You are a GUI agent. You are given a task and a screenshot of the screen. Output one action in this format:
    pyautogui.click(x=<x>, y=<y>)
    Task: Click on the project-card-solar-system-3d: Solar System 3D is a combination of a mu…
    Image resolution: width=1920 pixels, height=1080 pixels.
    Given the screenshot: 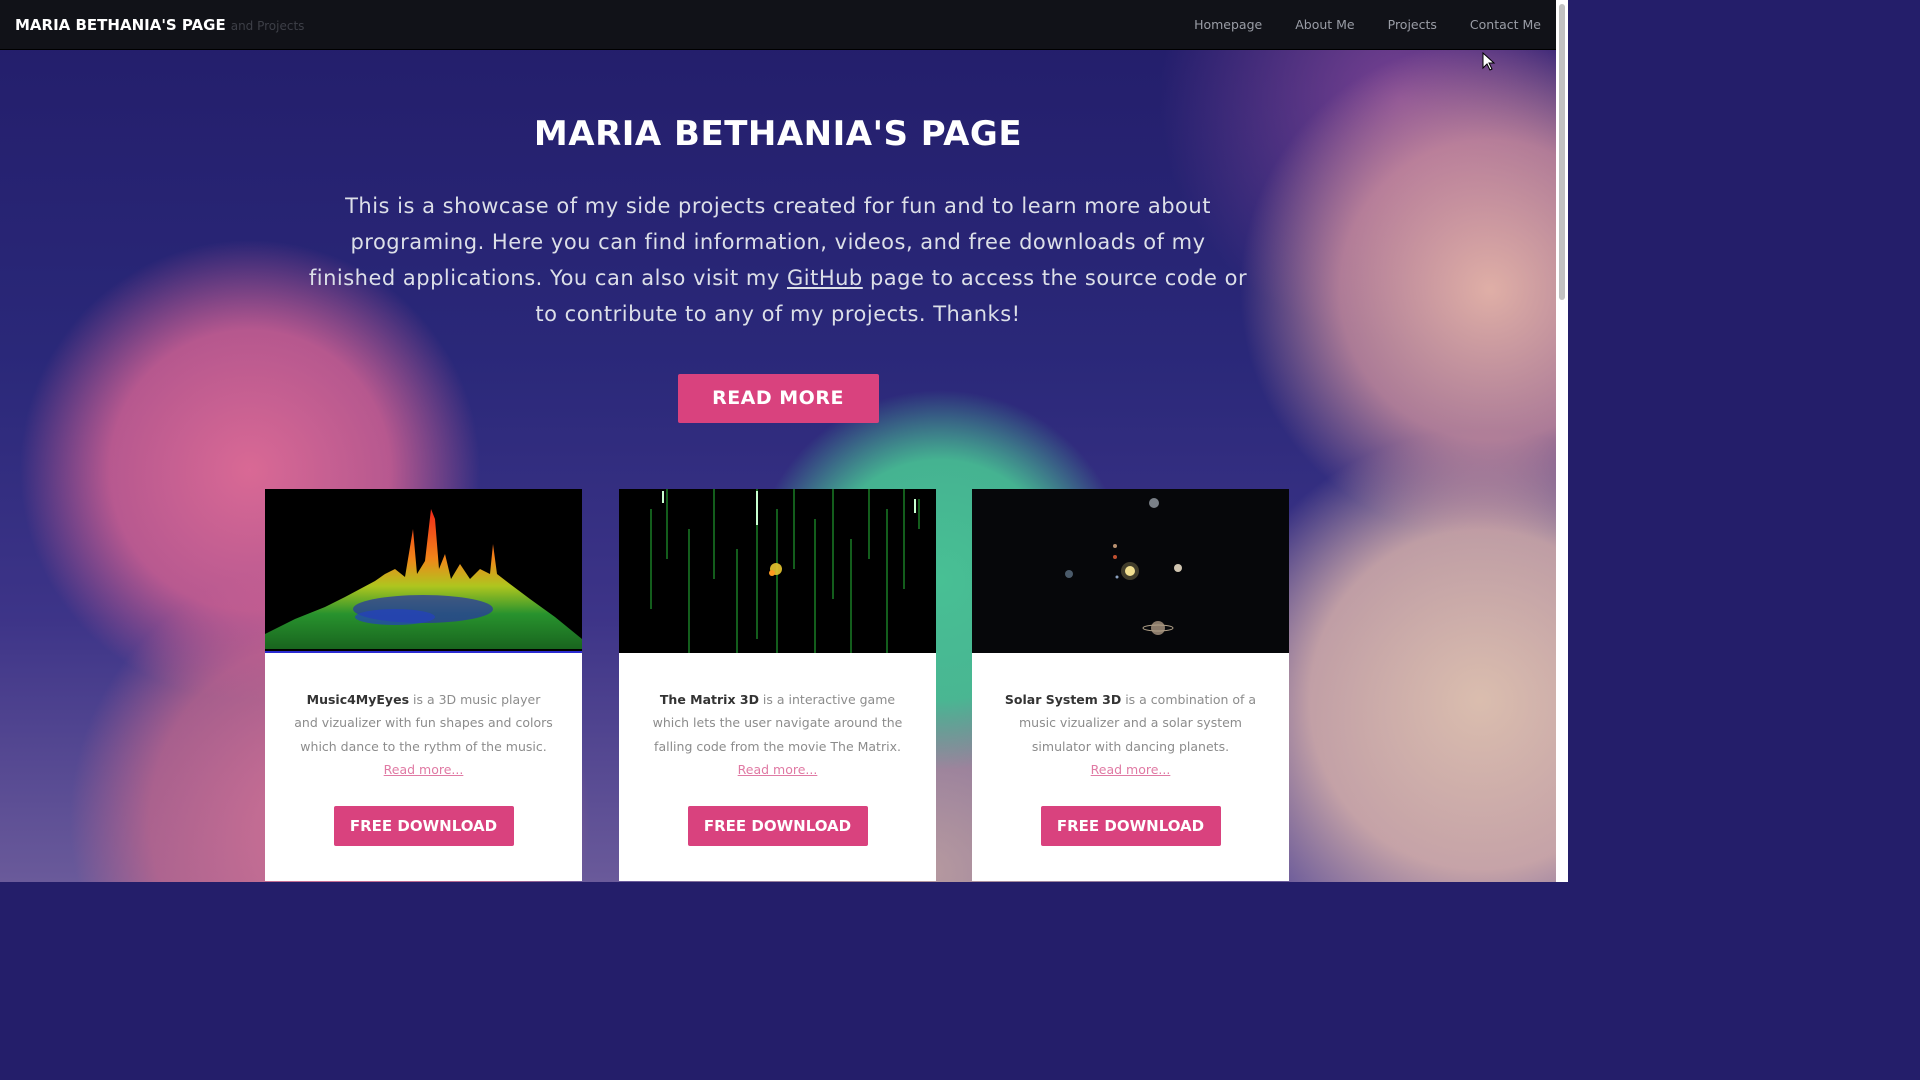 What is the action you would take?
    pyautogui.click(x=1130, y=685)
    